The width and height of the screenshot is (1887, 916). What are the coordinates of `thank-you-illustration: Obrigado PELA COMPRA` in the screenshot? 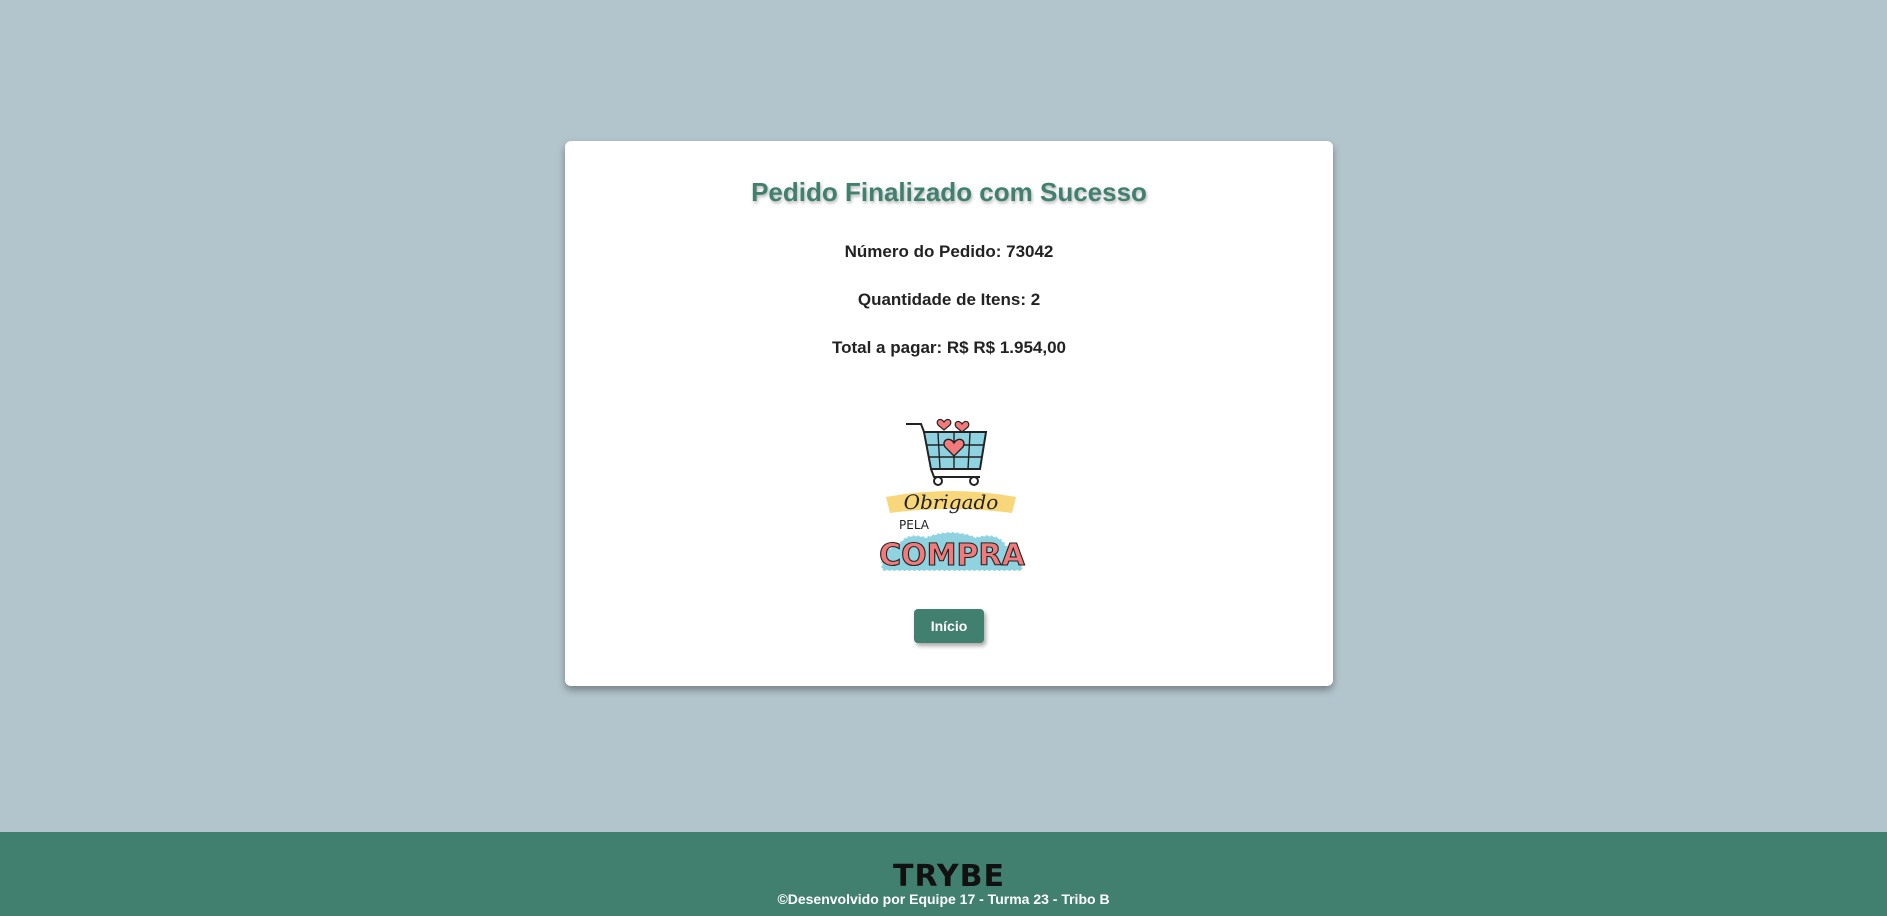 It's located at (952, 496).